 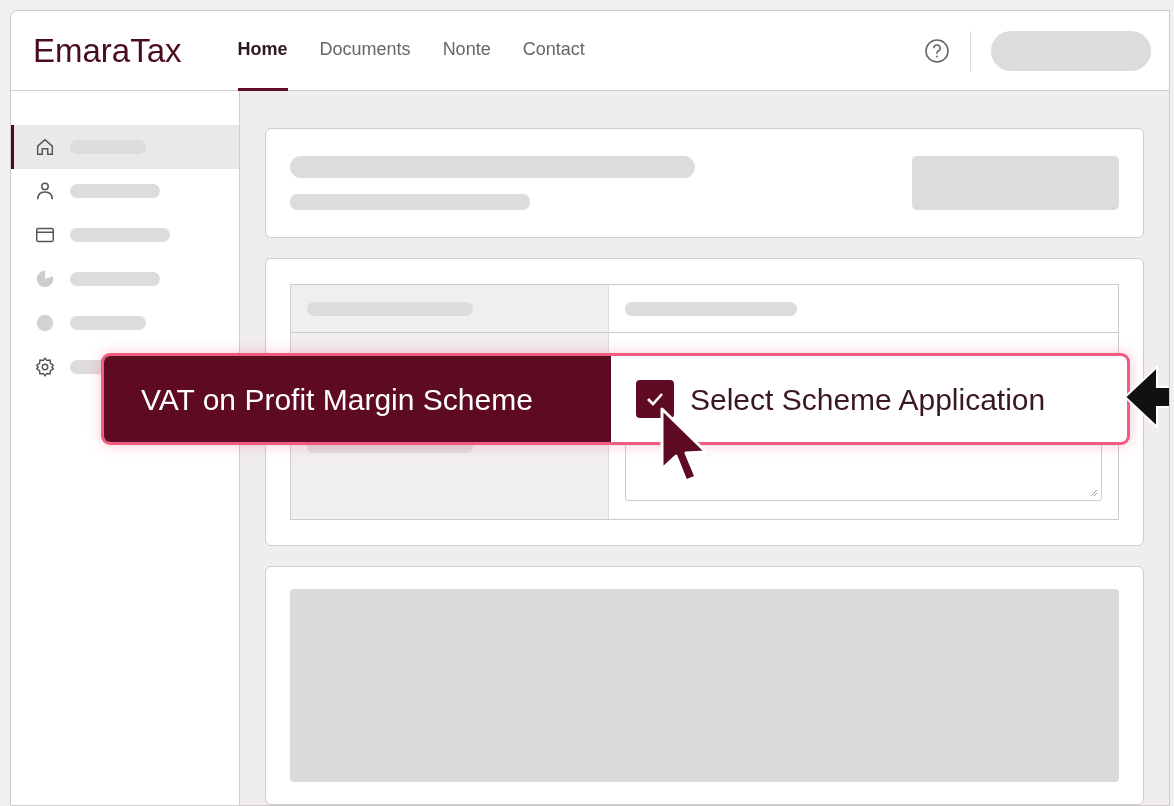 What do you see at coordinates (125, 147) in the screenshot?
I see `sidebar-item` at bounding box center [125, 147].